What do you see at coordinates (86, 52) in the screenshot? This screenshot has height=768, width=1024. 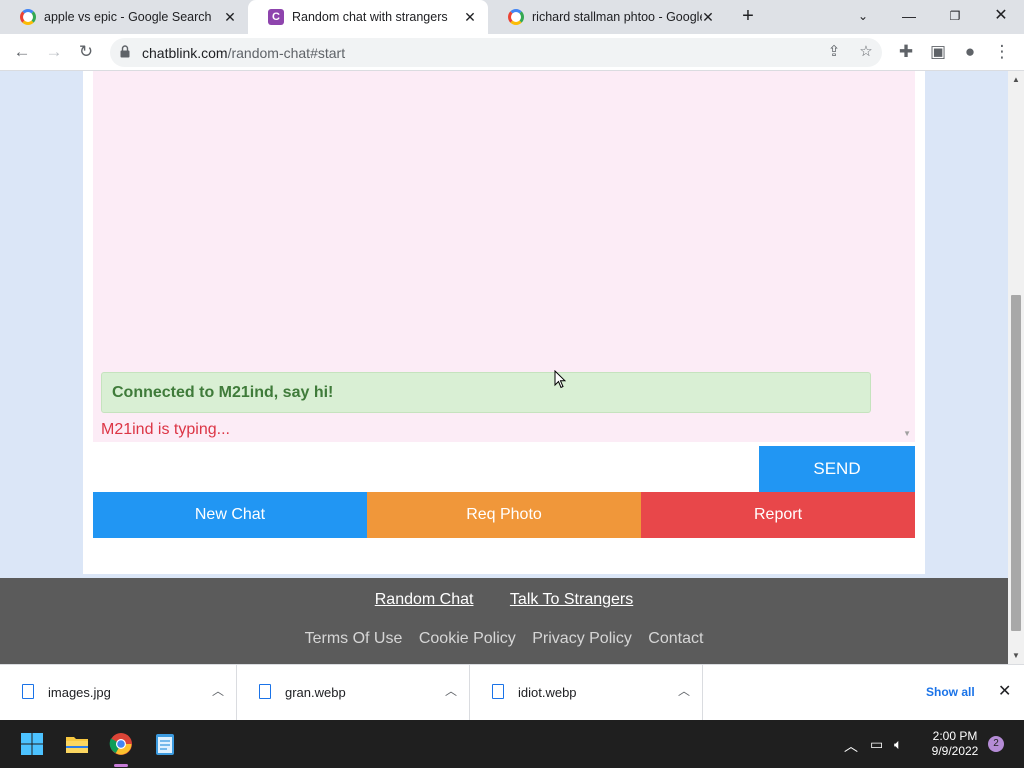 I see `reload-icon: ↻` at bounding box center [86, 52].